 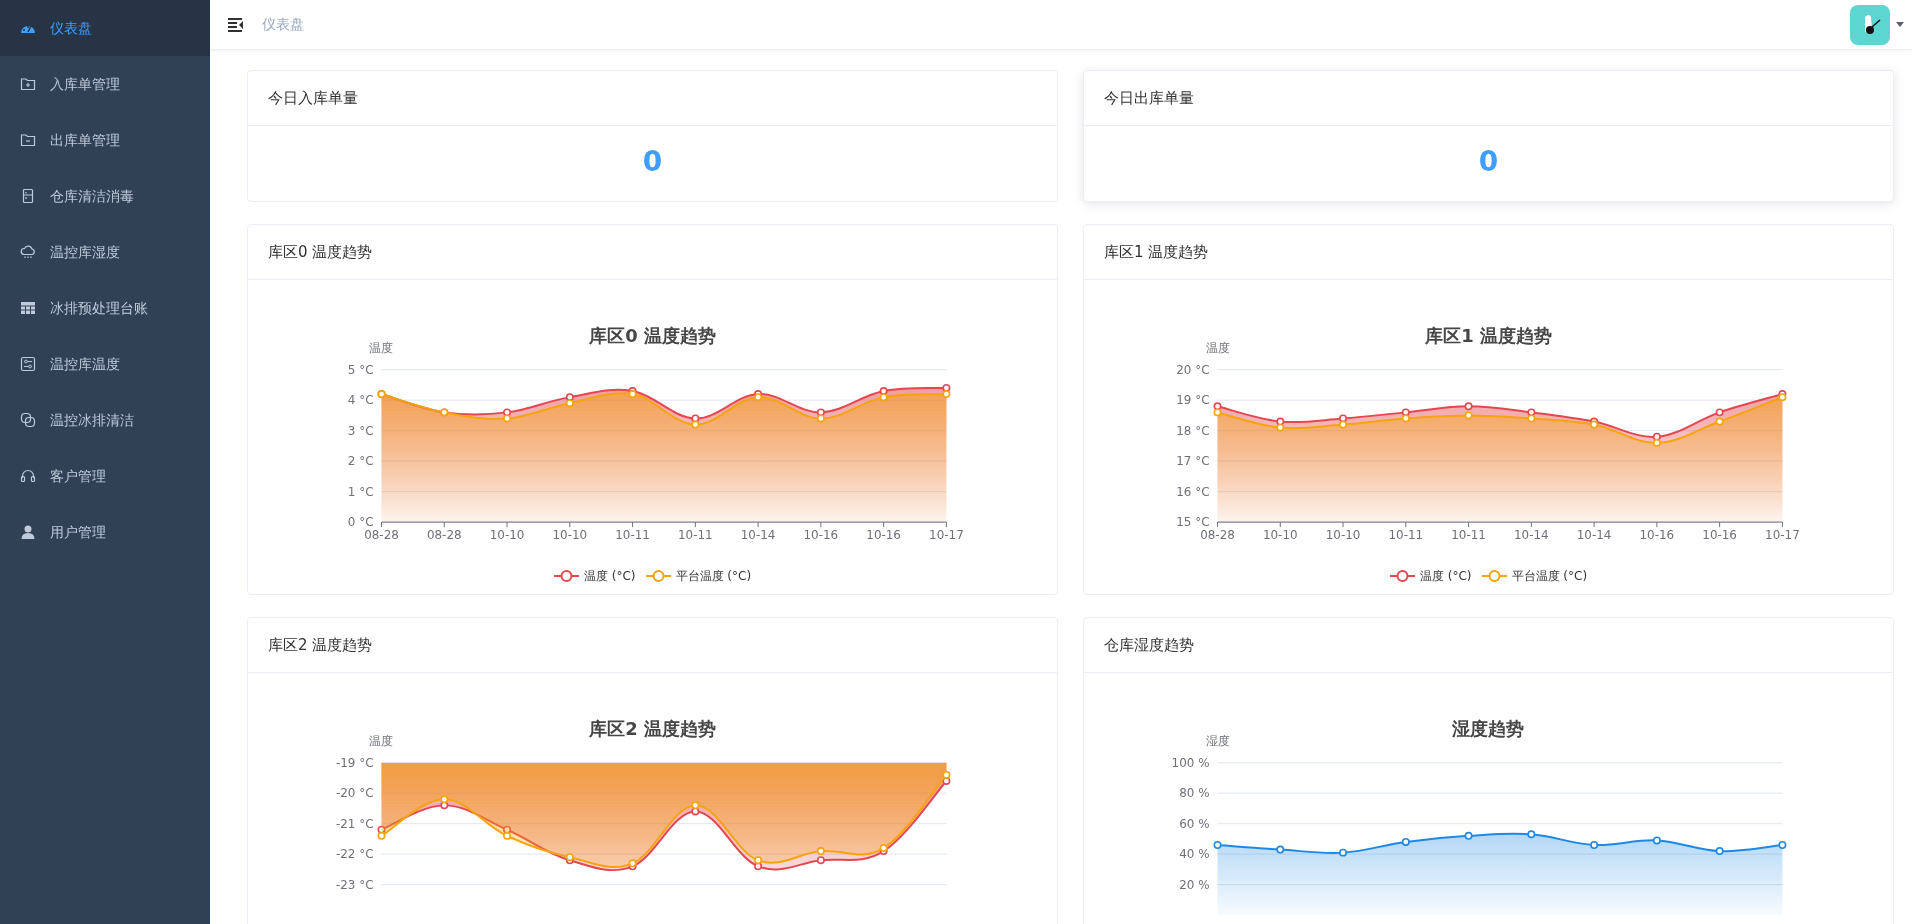 What do you see at coordinates (354, 762) in the screenshot?
I see `axis-tick-label: -19 °C` at bounding box center [354, 762].